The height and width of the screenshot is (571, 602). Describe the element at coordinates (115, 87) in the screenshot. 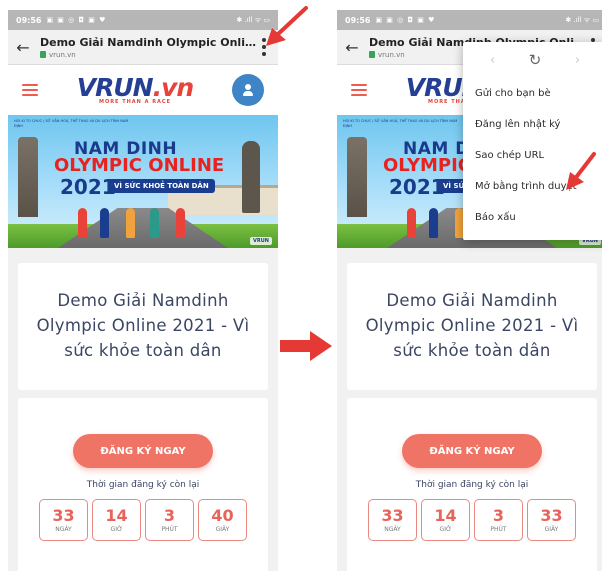

I see `logo-main-text: VRUN` at that location.